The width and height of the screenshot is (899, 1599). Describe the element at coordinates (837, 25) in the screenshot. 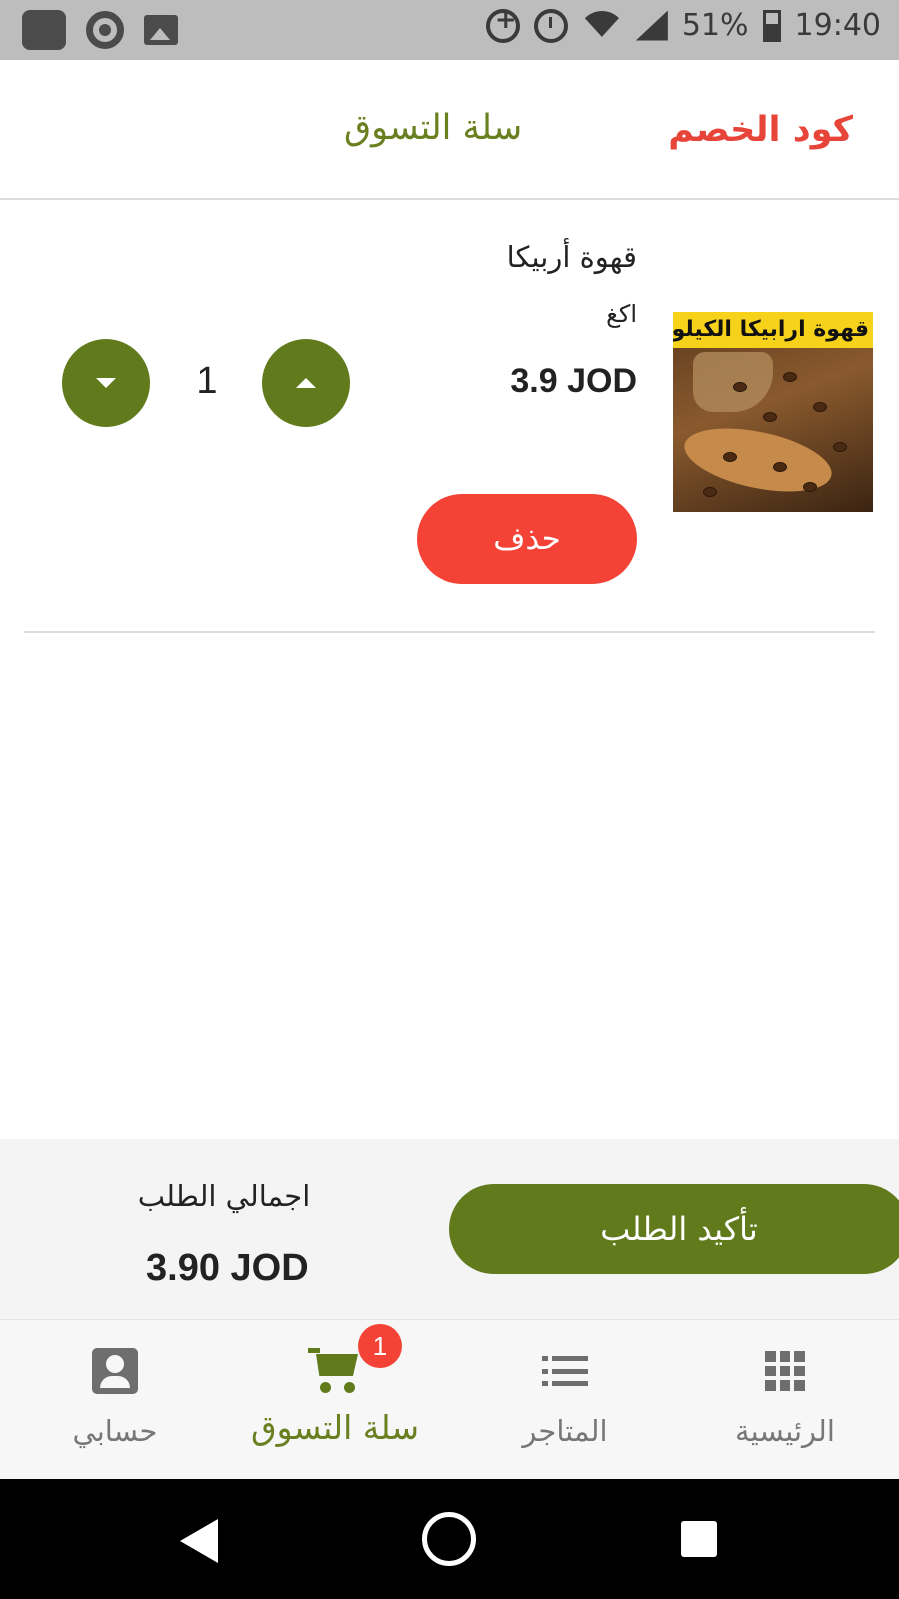

I see `clock-time: 19:40` at that location.